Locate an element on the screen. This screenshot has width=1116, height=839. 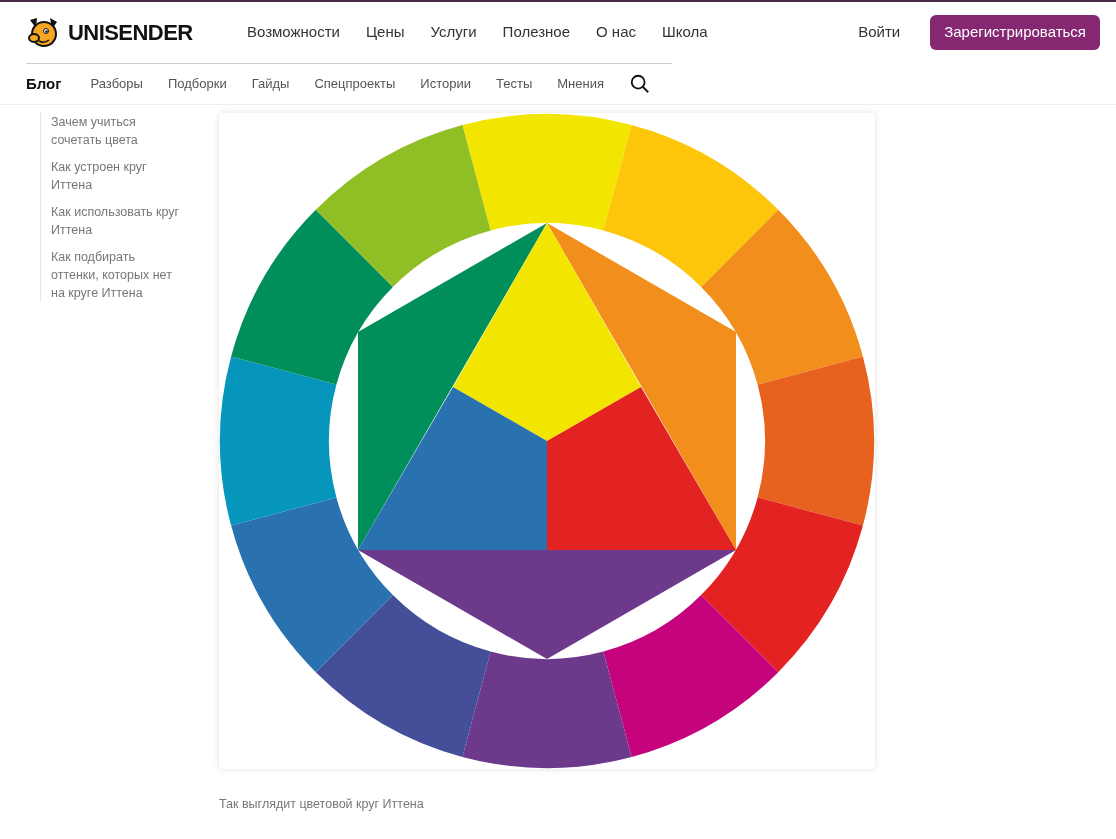
contents-link: Как подбирать оттенки, которых нет на круге Иттена is located at coordinates (116, 275).